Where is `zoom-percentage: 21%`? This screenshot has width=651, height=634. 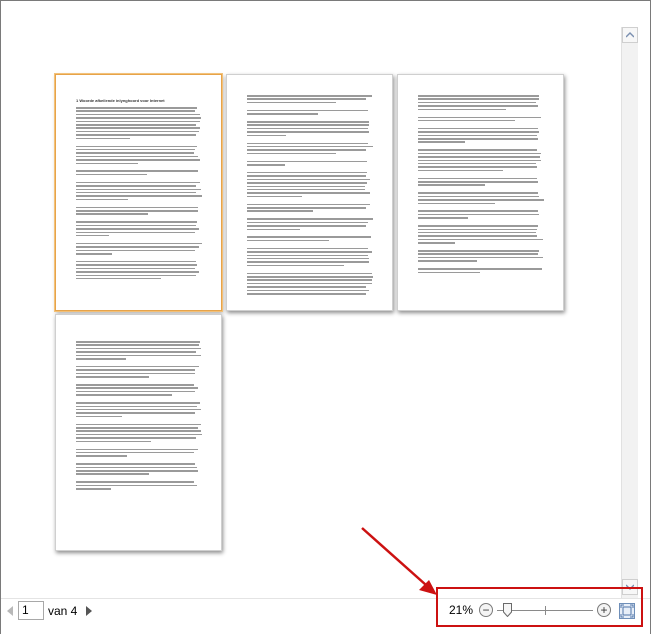 zoom-percentage: 21% is located at coordinates (461, 610).